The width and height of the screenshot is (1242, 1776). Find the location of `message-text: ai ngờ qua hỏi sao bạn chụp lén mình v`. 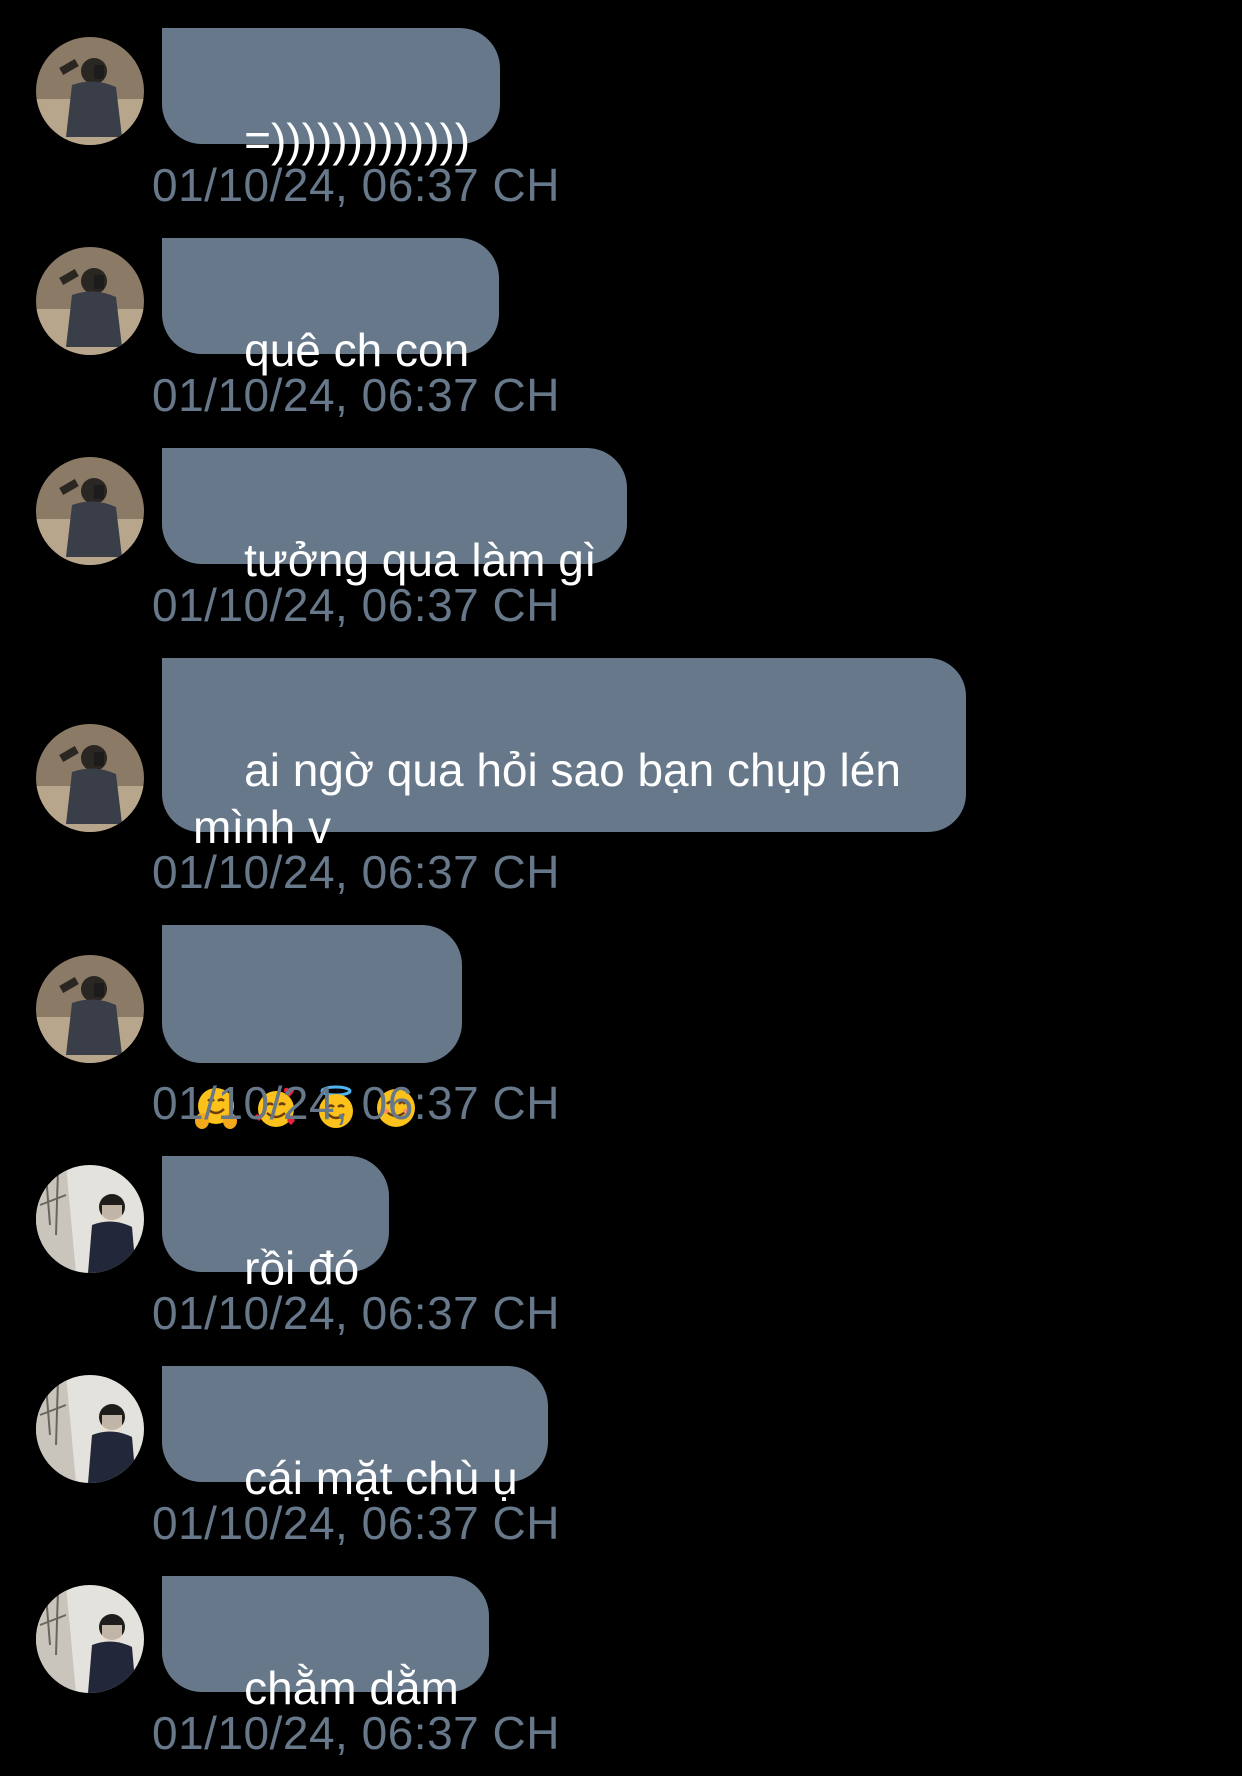

message-text: ai ngờ qua hỏi sao bạn chụp lén mình v is located at coordinates (547, 798).